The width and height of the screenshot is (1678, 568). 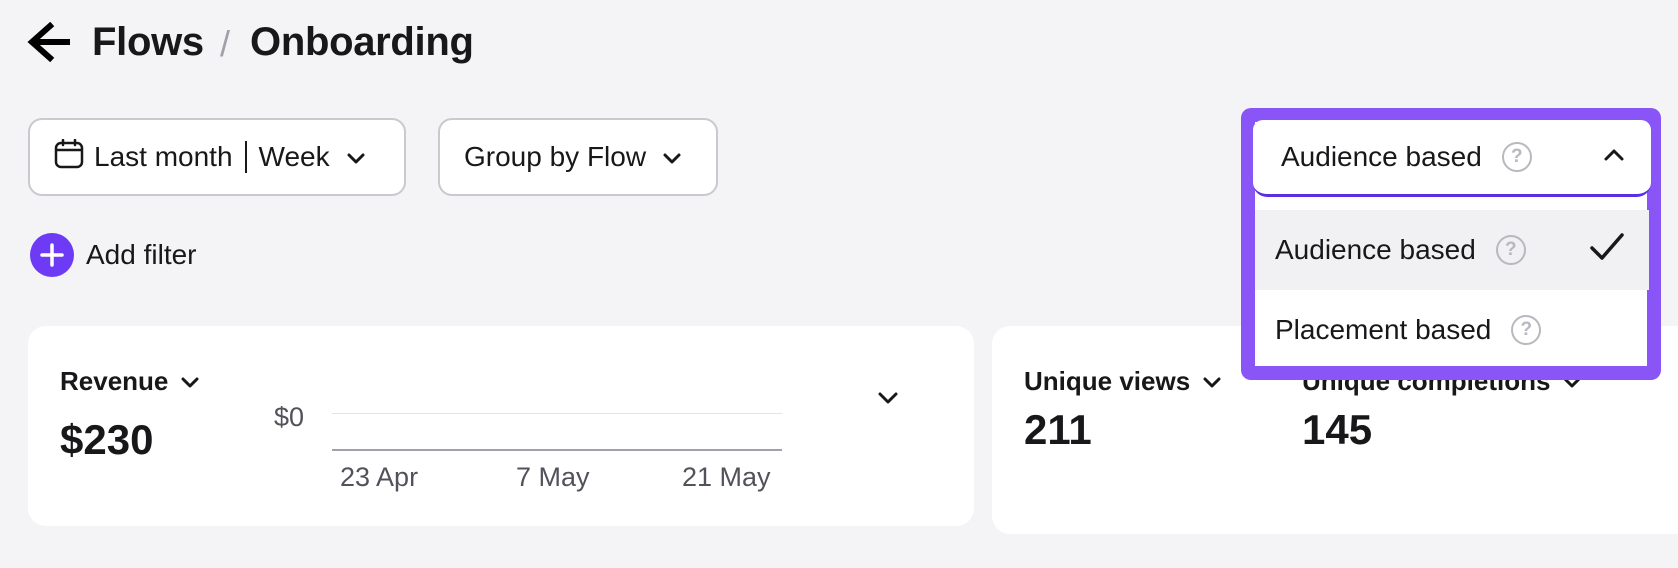 I want to click on unique-views-selector: Unique views, so click(x=1123, y=381).